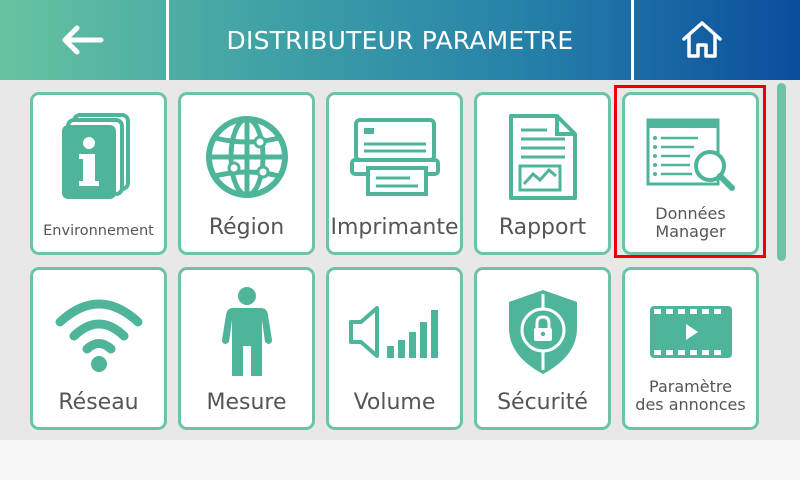  What do you see at coordinates (702, 39) in the screenshot?
I see `home-icon` at bounding box center [702, 39].